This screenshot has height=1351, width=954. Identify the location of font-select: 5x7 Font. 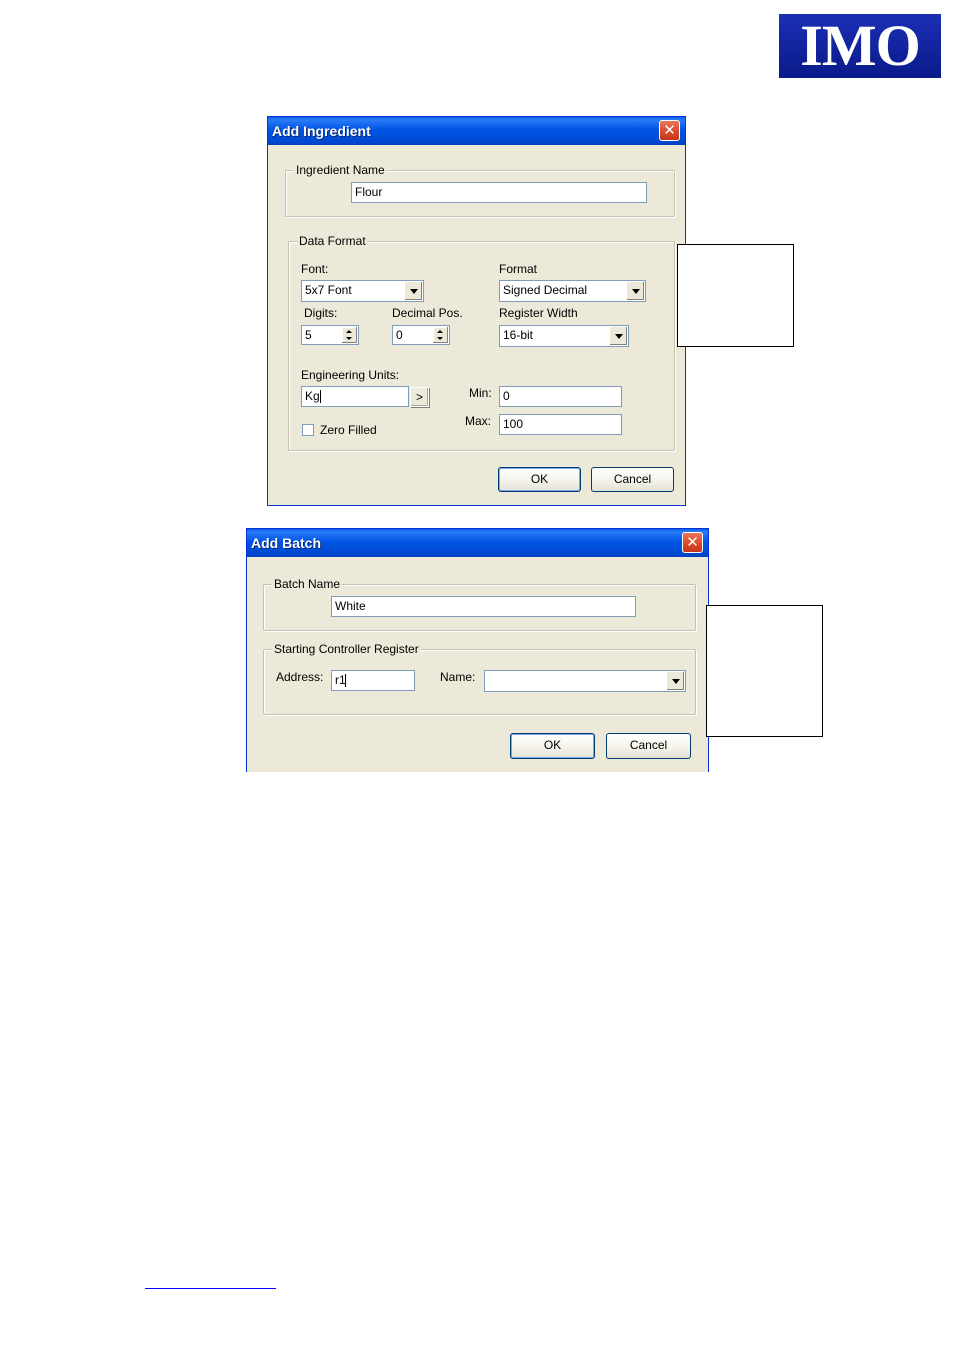
(362, 291).